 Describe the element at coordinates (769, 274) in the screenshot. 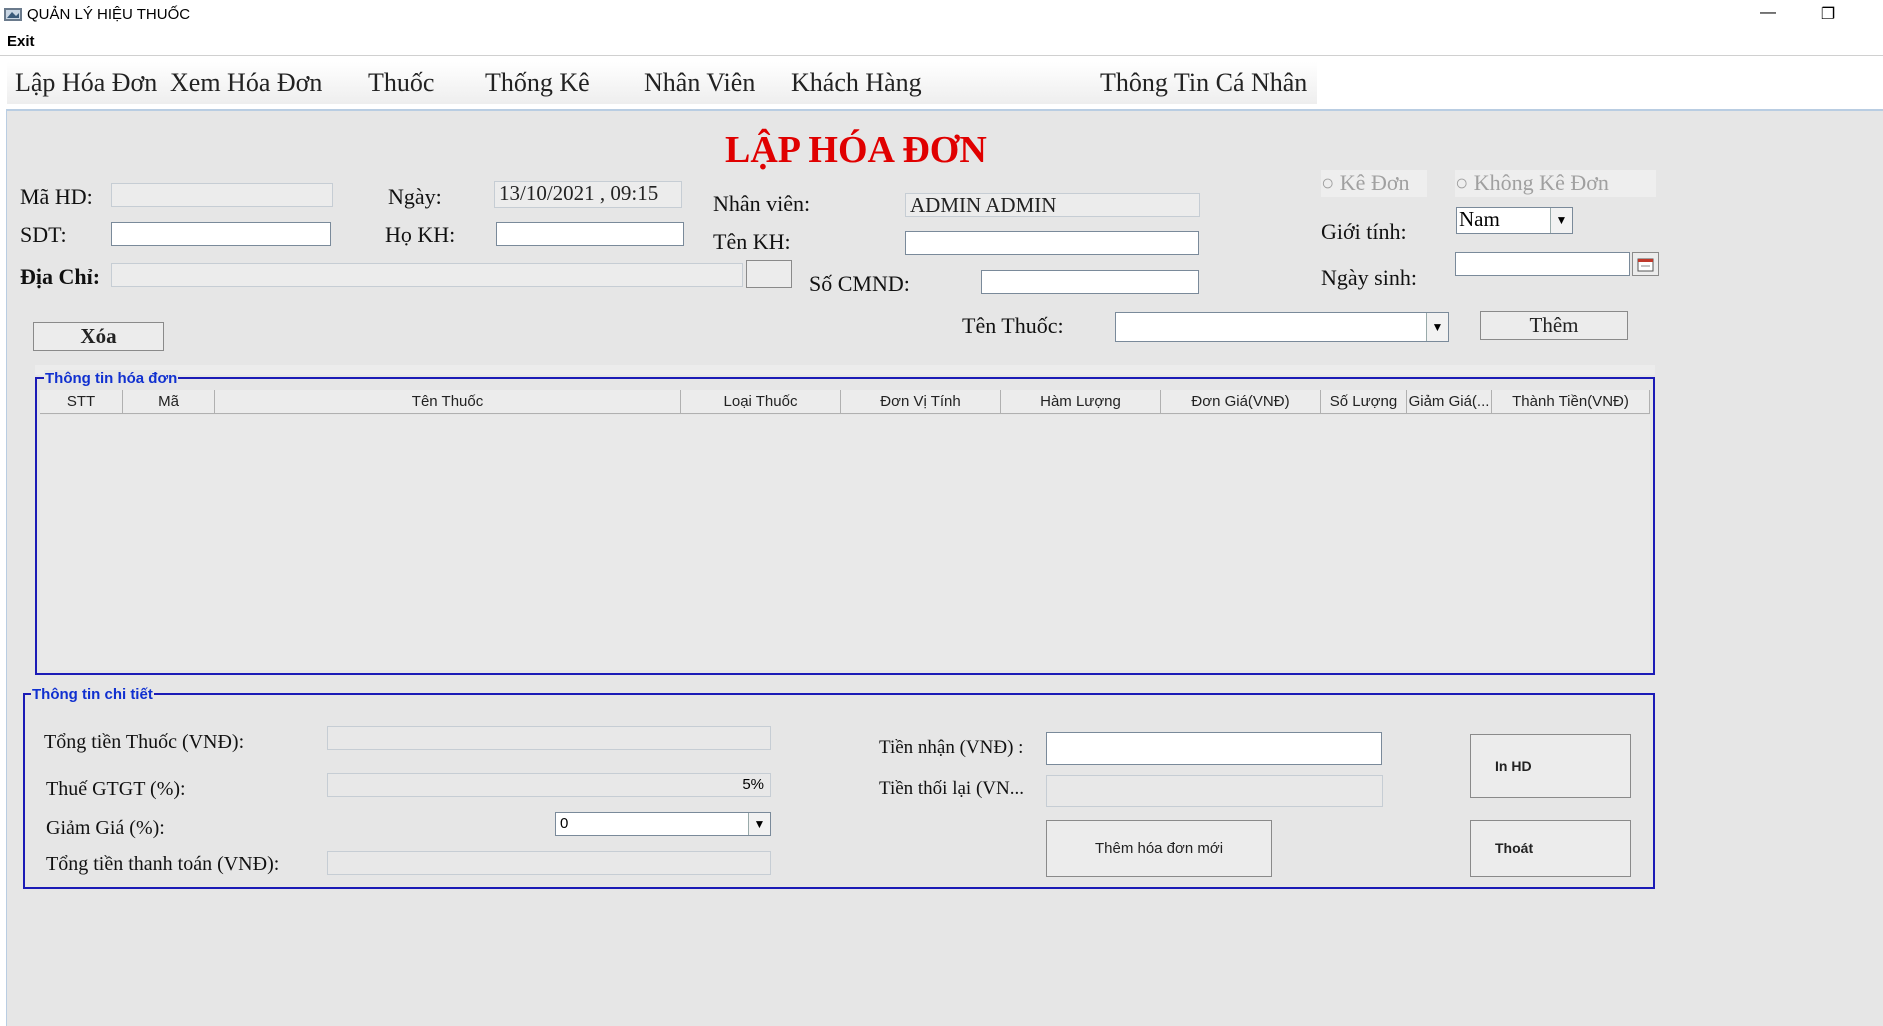

I see `address-picker-button` at that location.